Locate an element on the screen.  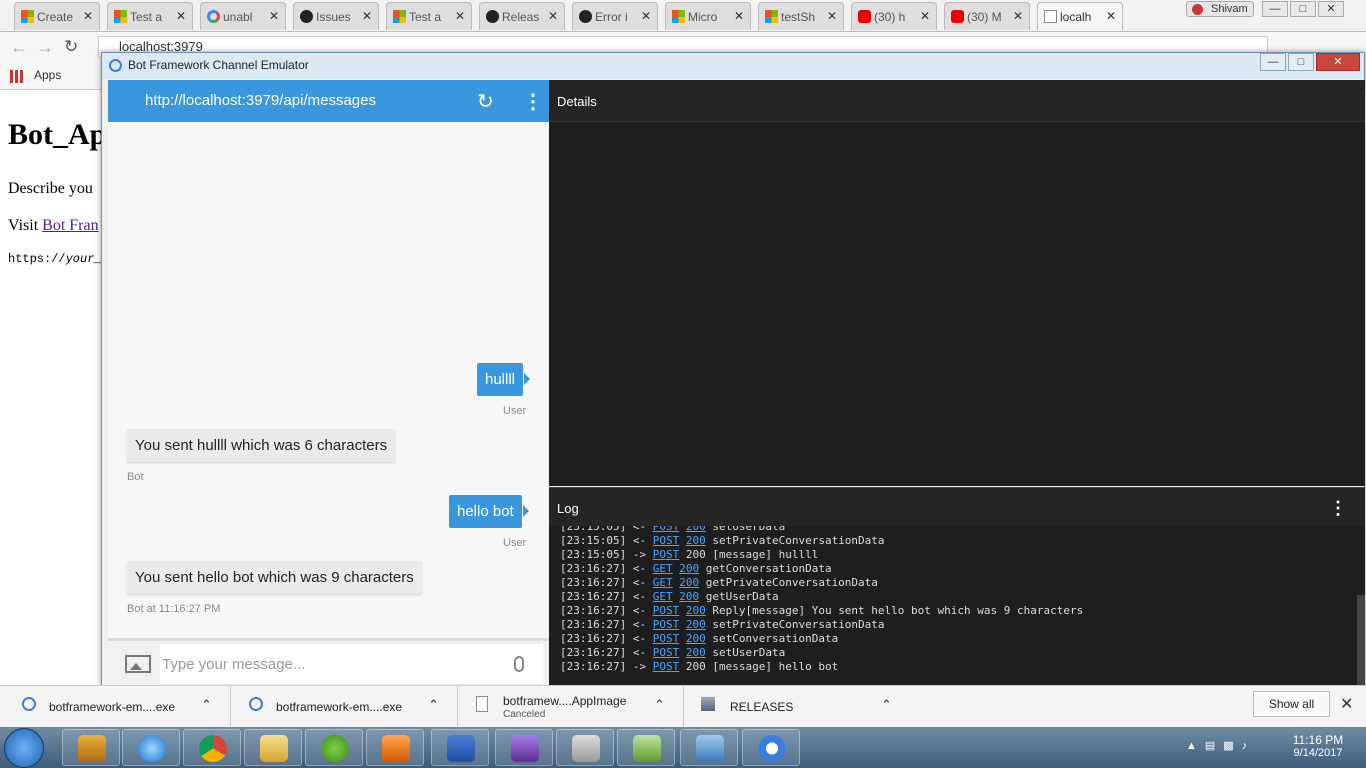
profile-badge: Shivam is located at coordinates (1220, 9).